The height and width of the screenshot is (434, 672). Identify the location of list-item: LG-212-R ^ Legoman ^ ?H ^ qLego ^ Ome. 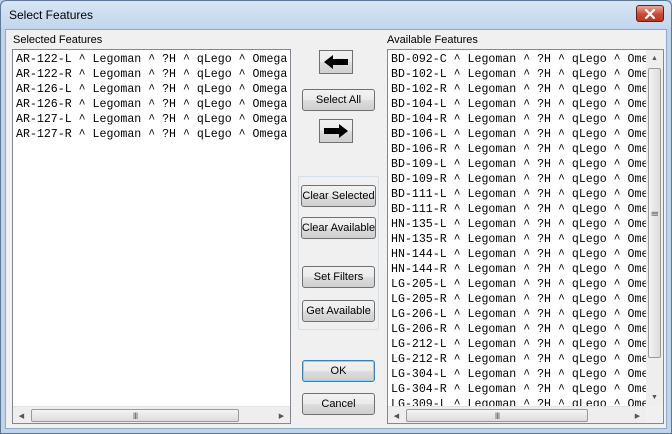
(518, 359).